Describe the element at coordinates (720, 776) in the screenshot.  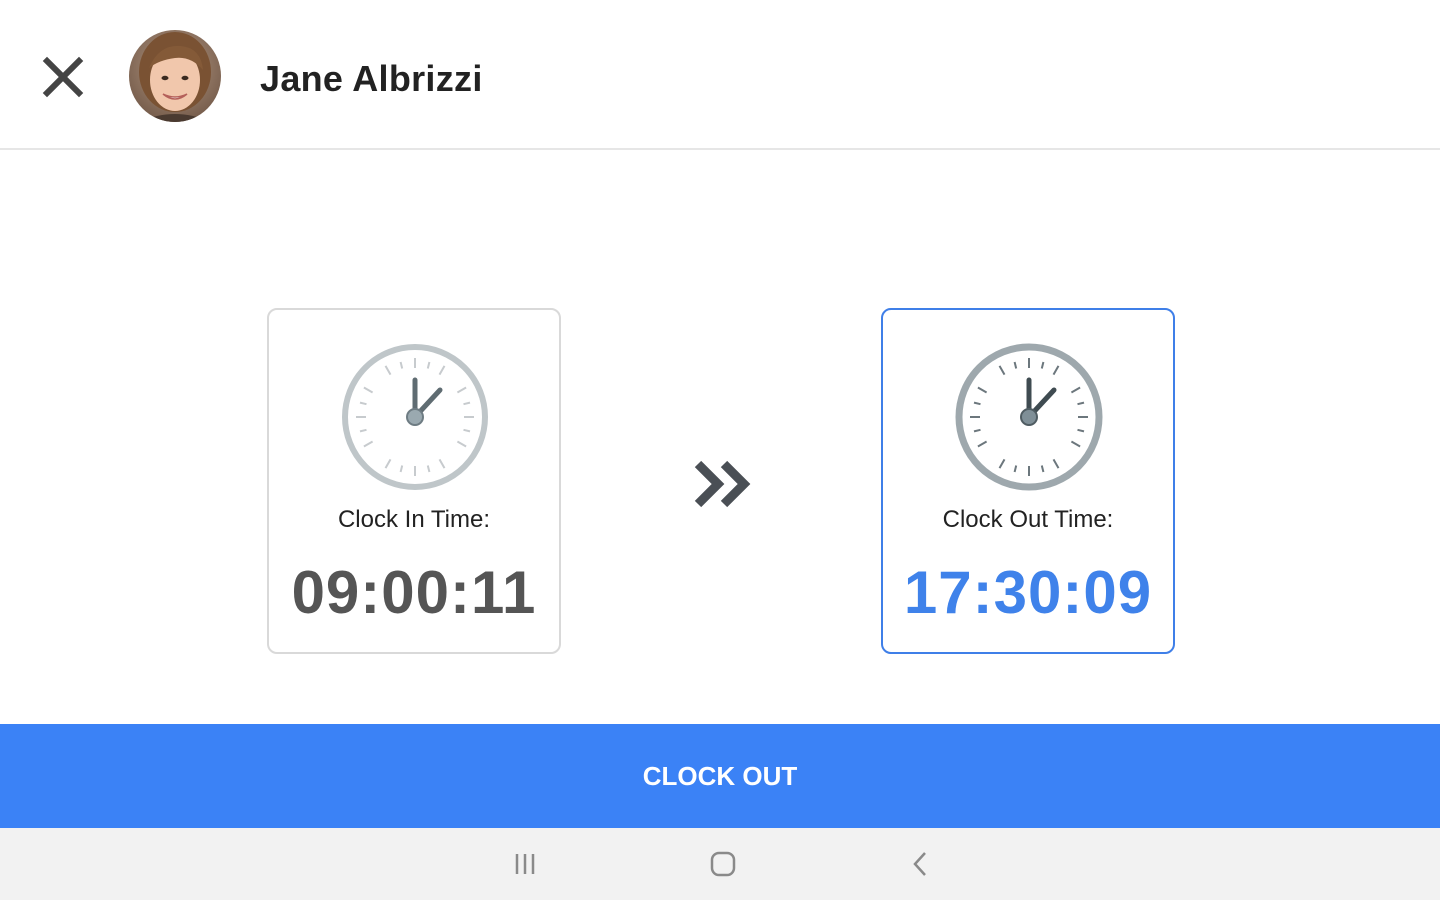
I see `clock-out-button: CLOCK OUT` at that location.